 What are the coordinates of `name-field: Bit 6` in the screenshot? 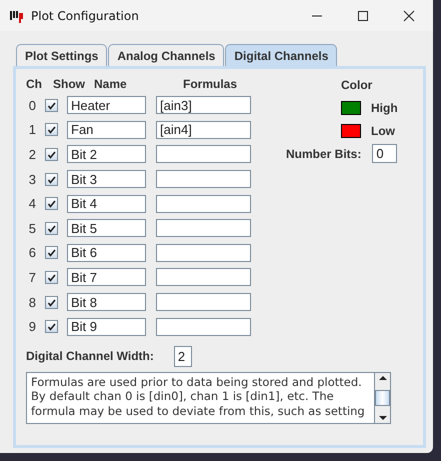 It's located at (106, 253).